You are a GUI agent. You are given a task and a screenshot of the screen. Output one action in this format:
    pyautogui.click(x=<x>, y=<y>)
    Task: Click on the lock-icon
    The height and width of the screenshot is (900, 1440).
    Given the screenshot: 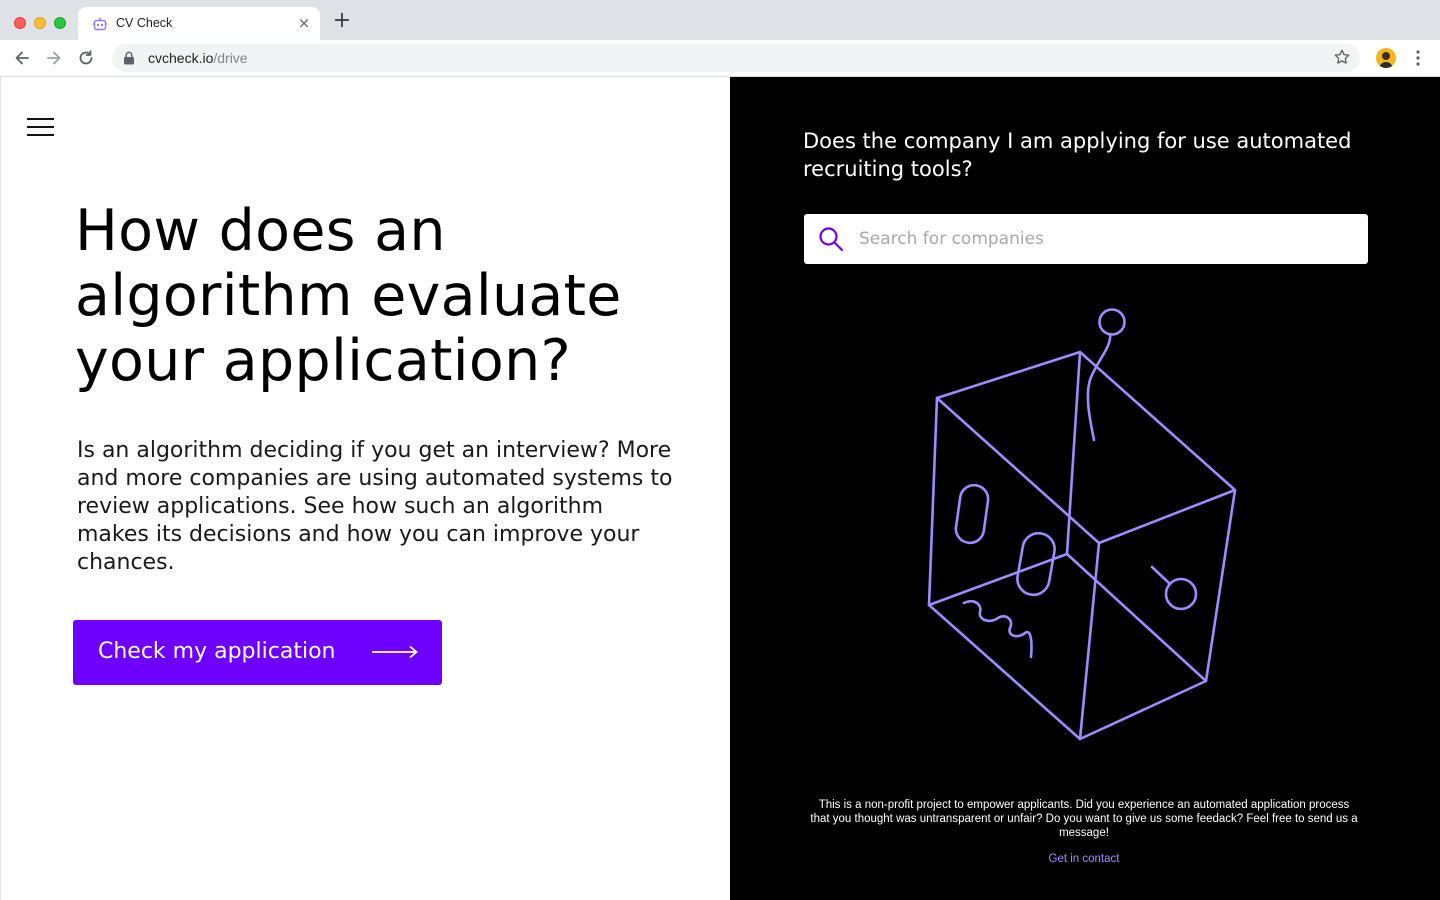 What is the action you would take?
    pyautogui.click(x=129, y=58)
    